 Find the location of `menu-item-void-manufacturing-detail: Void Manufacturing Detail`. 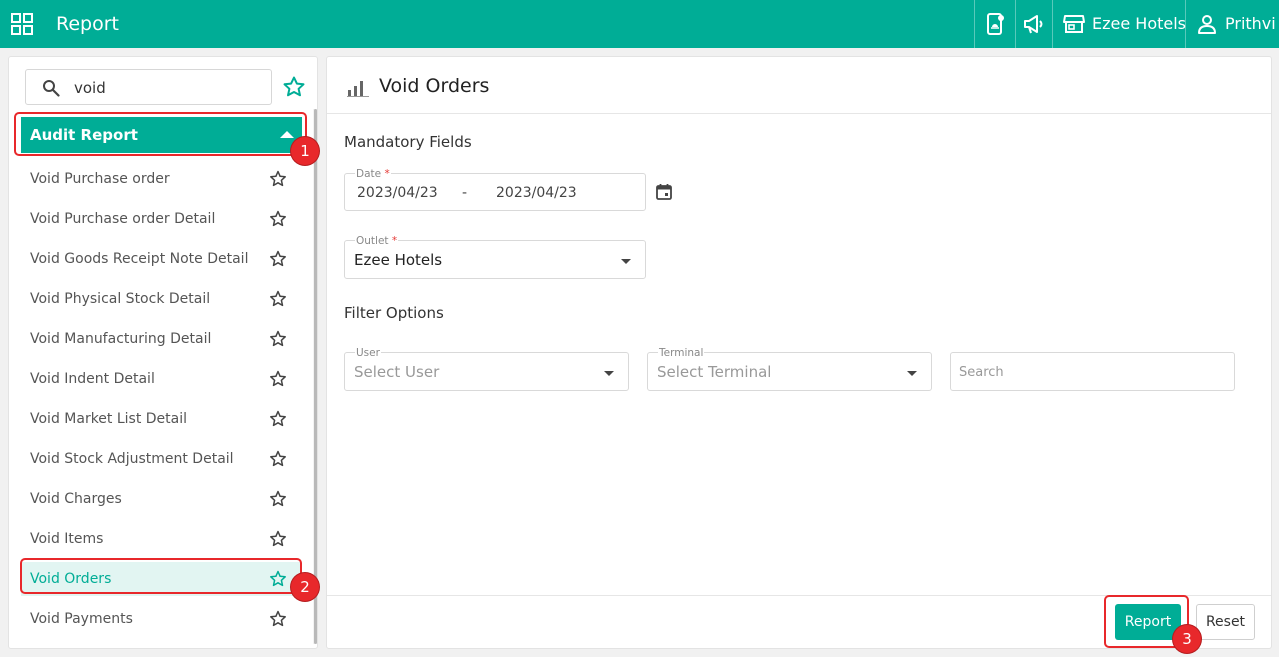

menu-item-void-manufacturing-detail: Void Manufacturing Detail is located at coordinates (161, 339).